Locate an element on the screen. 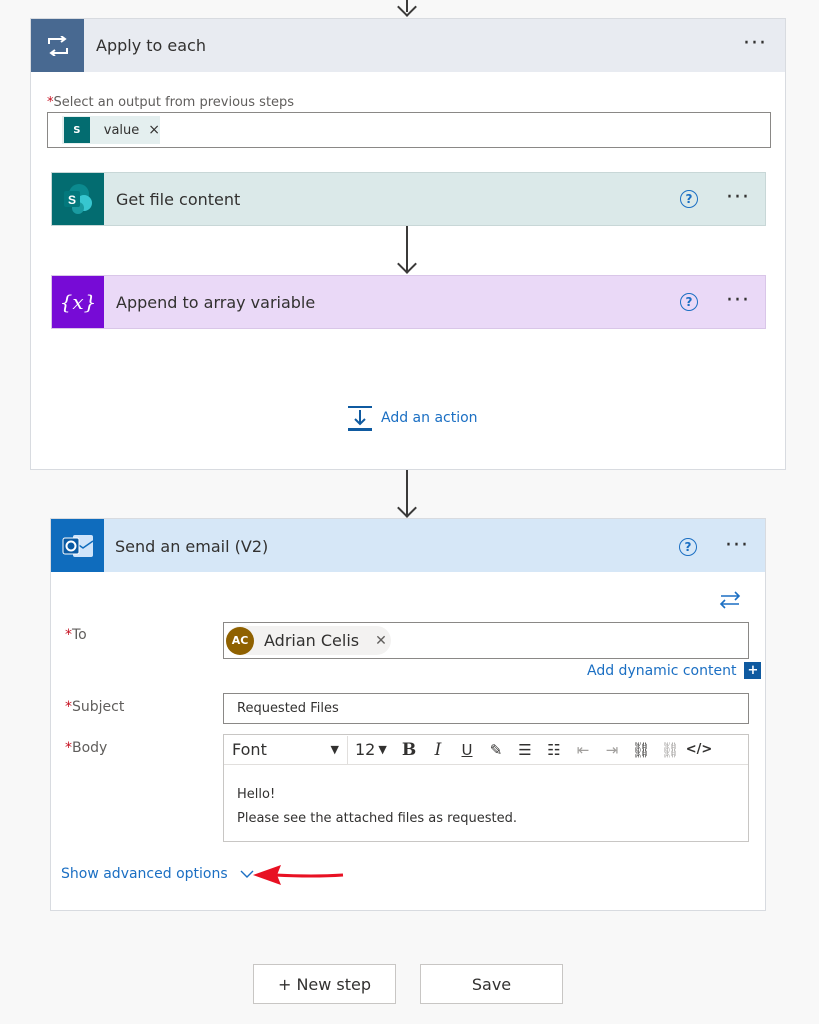 The height and width of the screenshot is (1024, 819). subject-label: *Subject is located at coordinates (95, 707).